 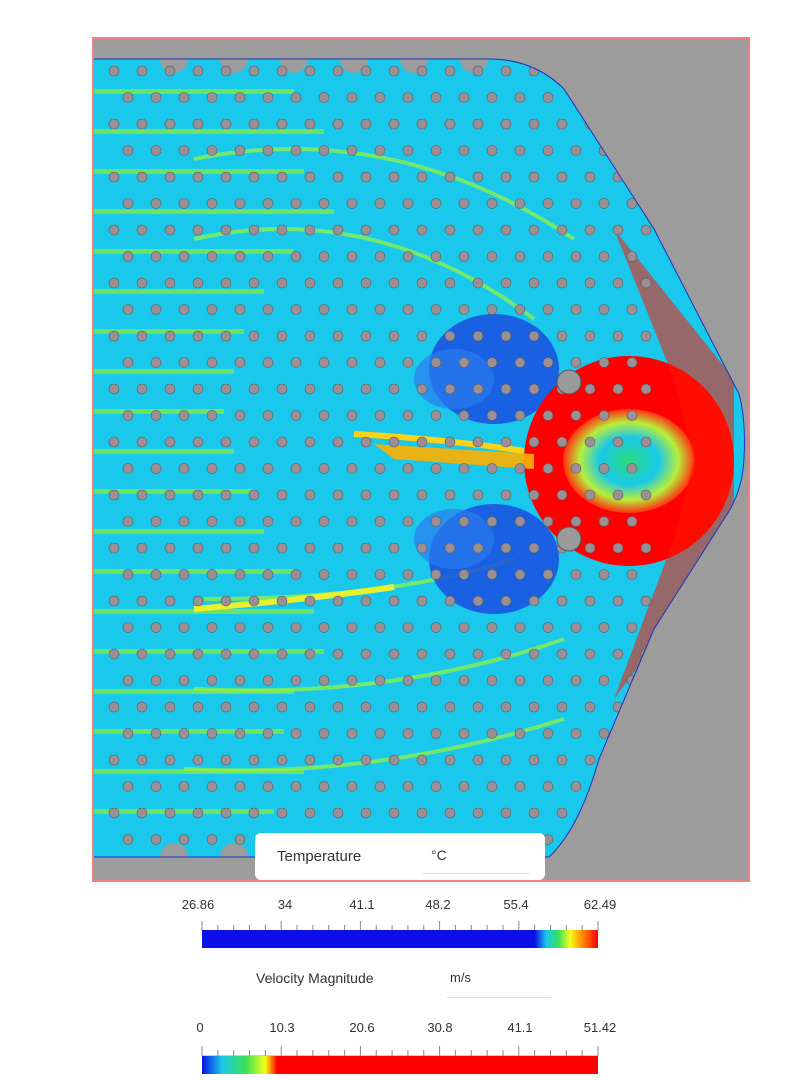 I want to click on temperature-legend-card: Temperature °C, so click(x=400, y=856).